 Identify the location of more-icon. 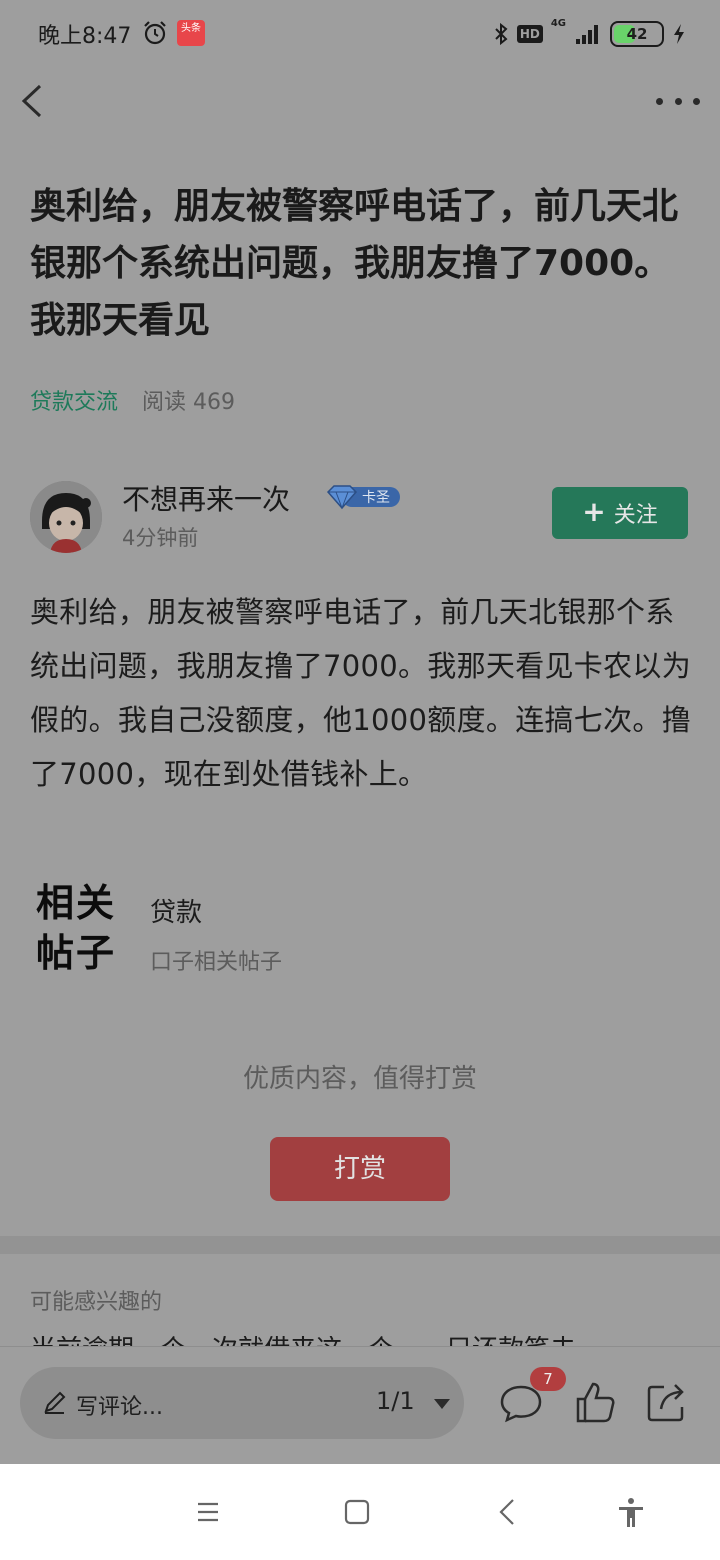
(678, 101).